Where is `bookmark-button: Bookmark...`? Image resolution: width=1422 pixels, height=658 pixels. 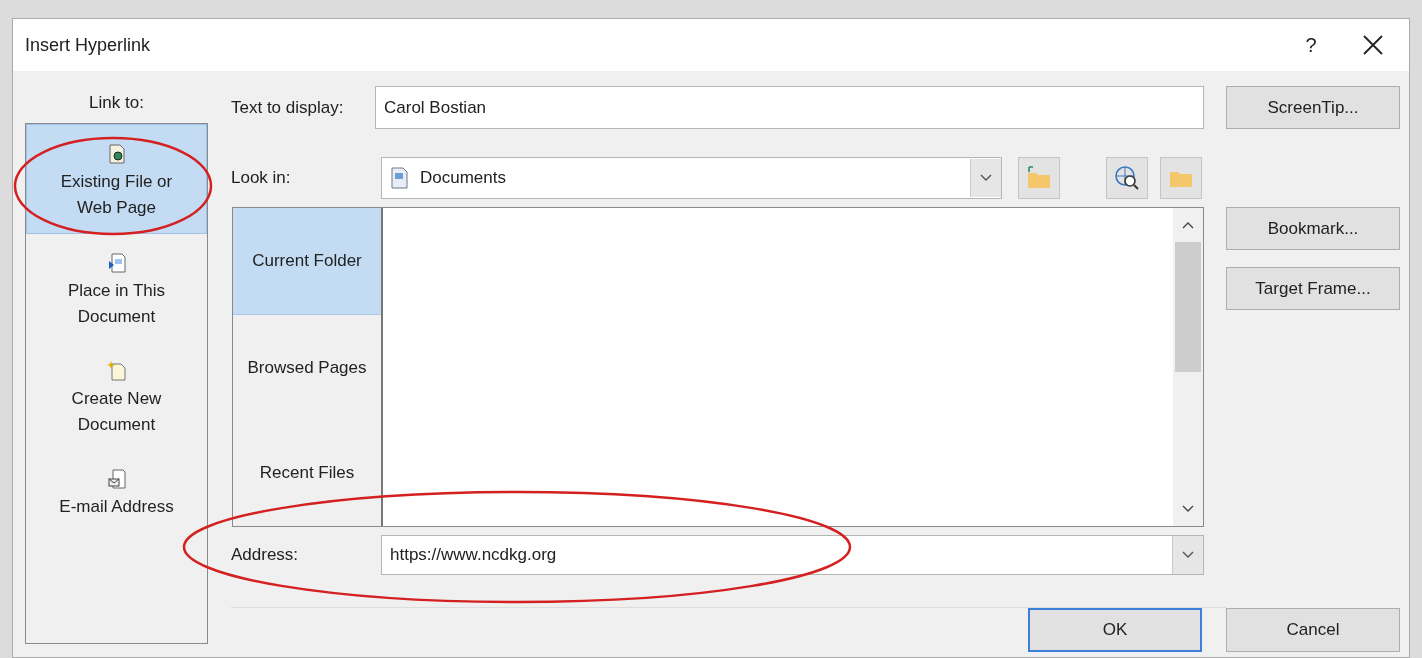
bookmark-button: Bookmark... is located at coordinates (1313, 228).